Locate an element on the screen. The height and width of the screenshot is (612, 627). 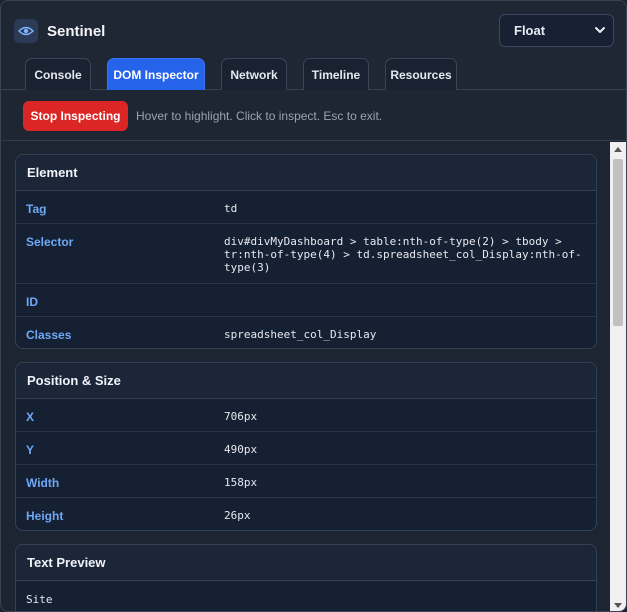
row-key: Height is located at coordinates (45, 516).